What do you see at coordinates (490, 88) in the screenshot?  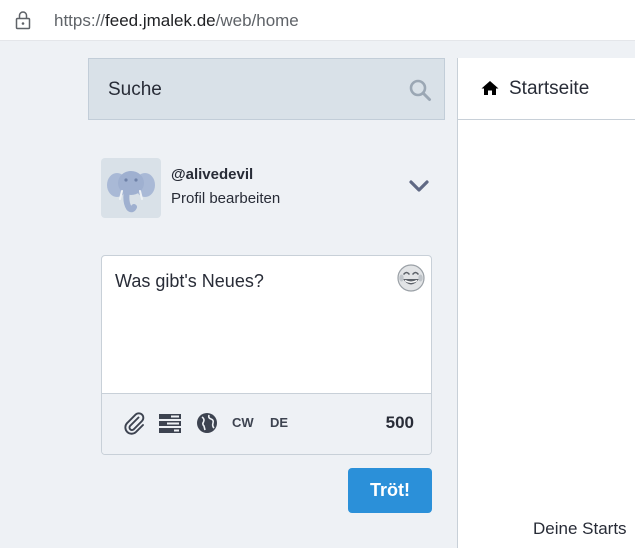 I see `home-icon` at bounding box center [490, 88].